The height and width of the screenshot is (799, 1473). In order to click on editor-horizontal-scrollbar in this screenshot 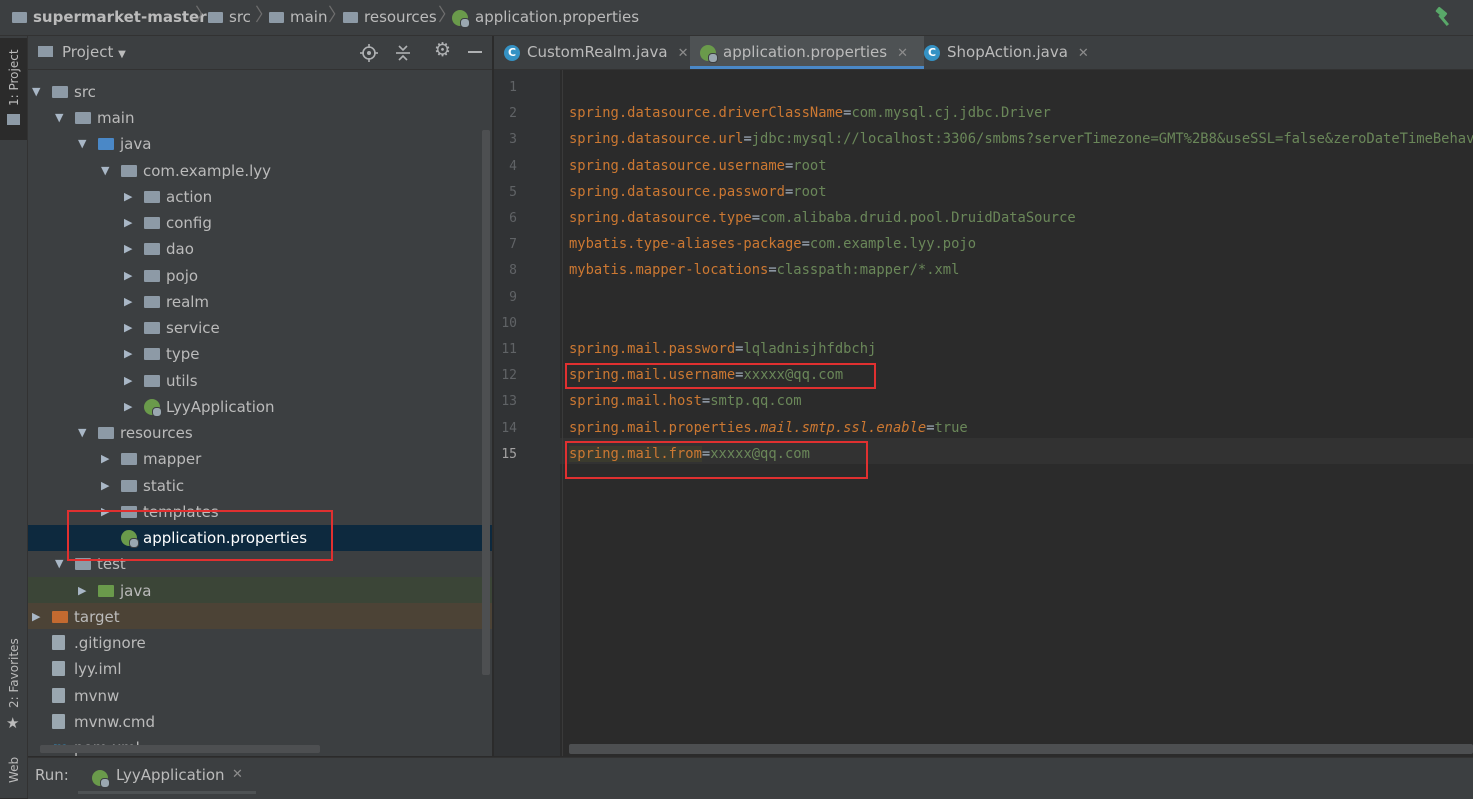, I will do `click(1021, 749)`.